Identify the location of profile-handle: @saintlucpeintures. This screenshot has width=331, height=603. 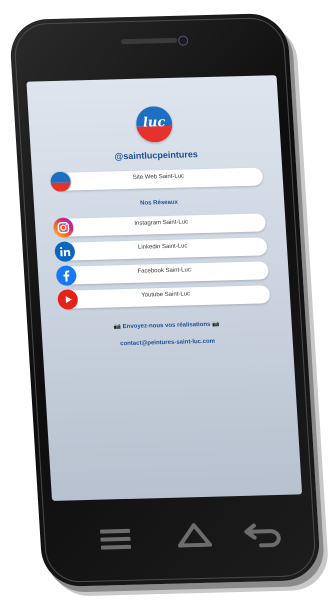
(156, 155).